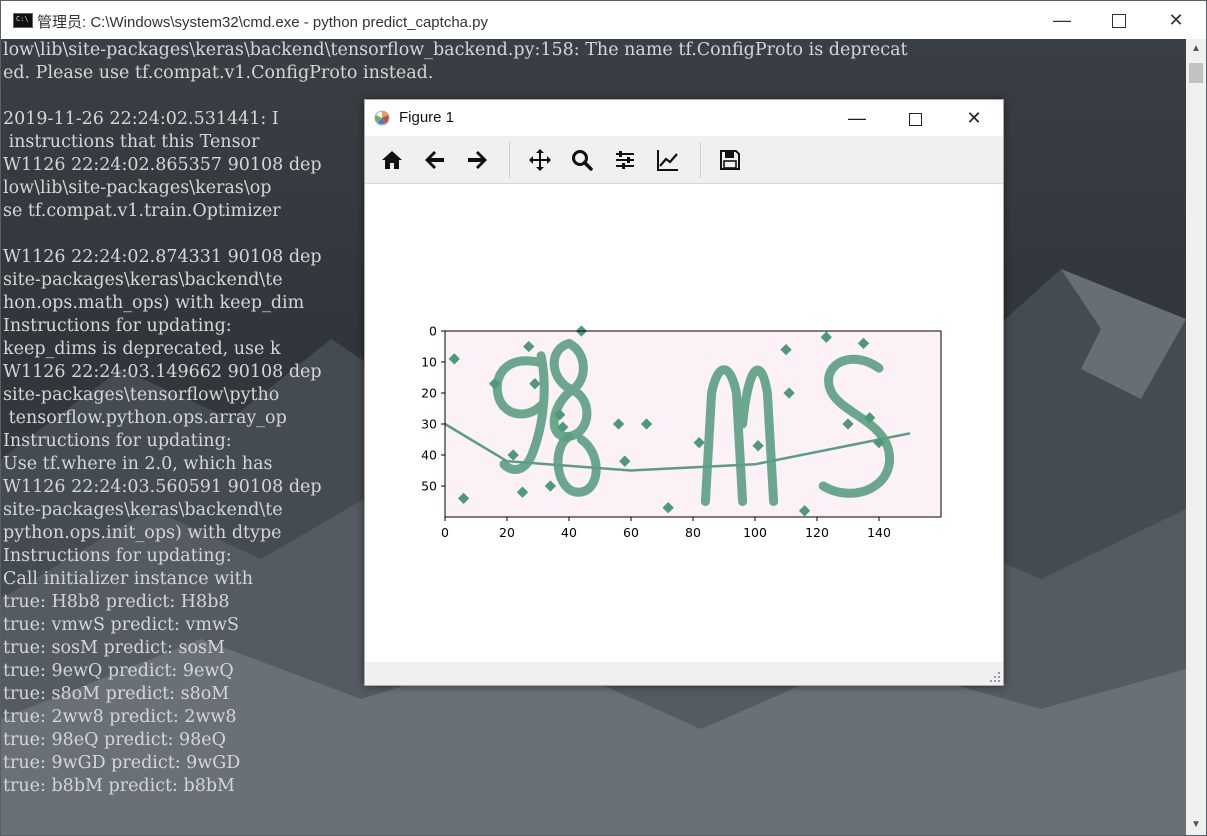 Image resolution: width=1207 pixels, height=836 pixels. What do you see at coordinates (433, 331) in the screenshot?
I see `y-tick-label: 0` at bounding box center [433, 331].